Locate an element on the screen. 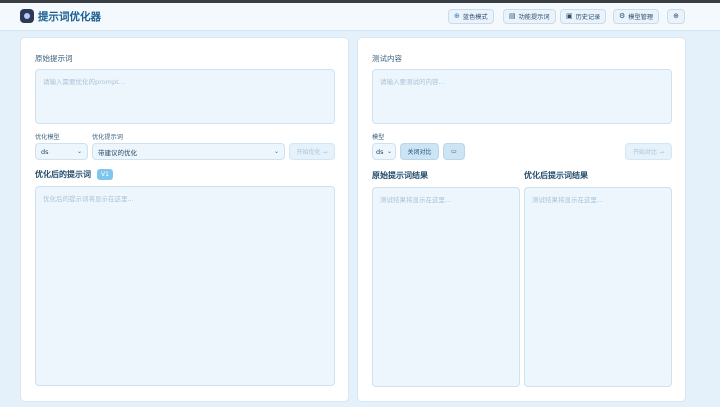 The width and height of the screenshot is (720, 407). history-label: 历史记录 is located at coordinates (588, 17).